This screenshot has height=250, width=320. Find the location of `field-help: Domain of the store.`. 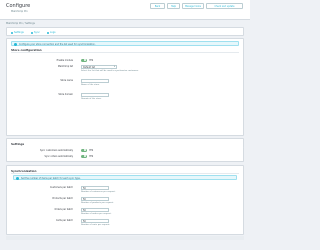

field-help: Domain of the store. is located at coordinates (91, 99).